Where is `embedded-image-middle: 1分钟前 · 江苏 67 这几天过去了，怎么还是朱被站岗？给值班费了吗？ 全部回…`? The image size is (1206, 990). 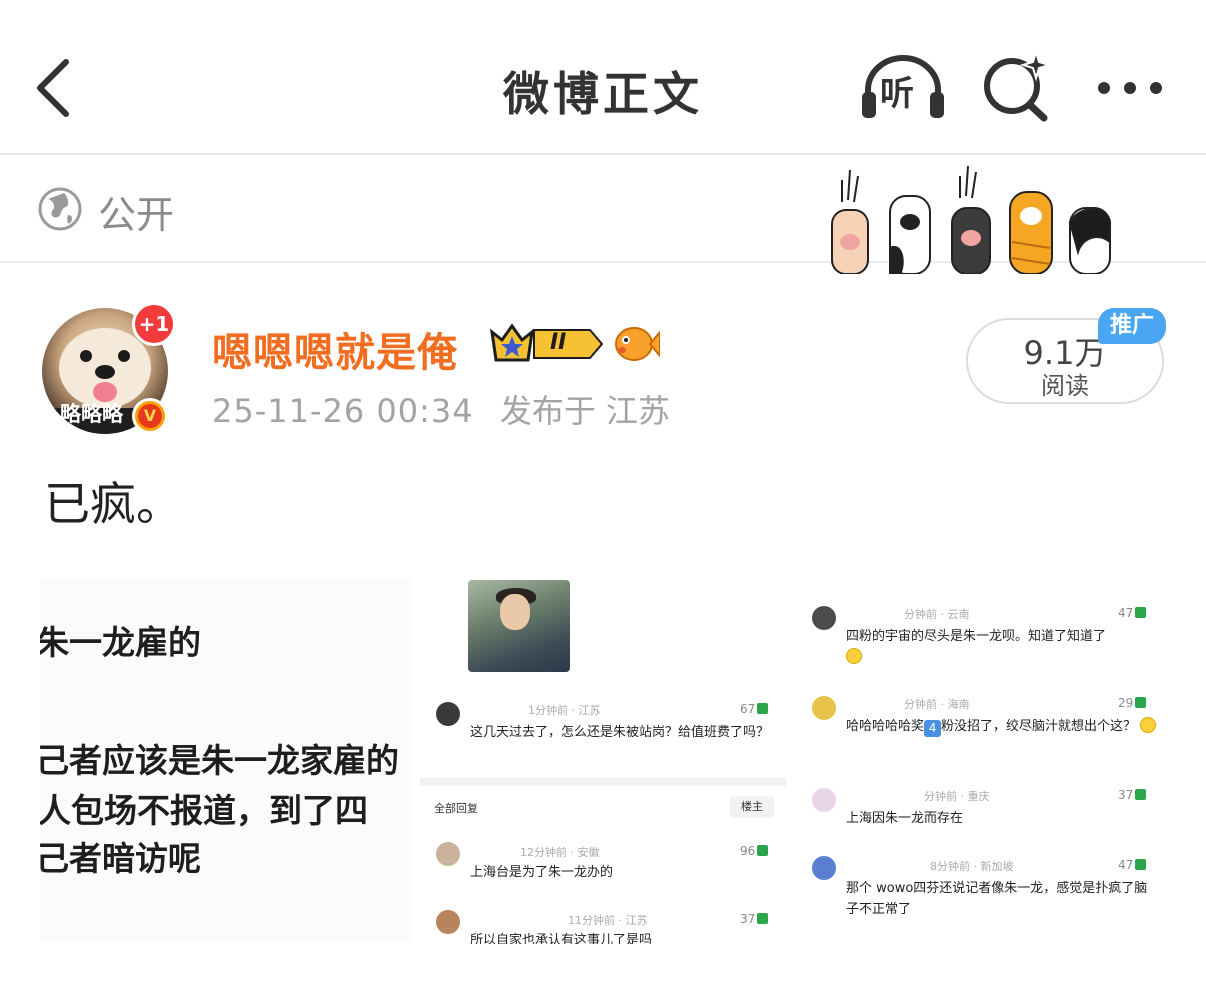
embedded-image-middle: 1分钟前 · 江苏 67 这几天过去了，怎么还是朱被站岗？给值班费了吗？ 全部回… is located at coordinates (603, 761).